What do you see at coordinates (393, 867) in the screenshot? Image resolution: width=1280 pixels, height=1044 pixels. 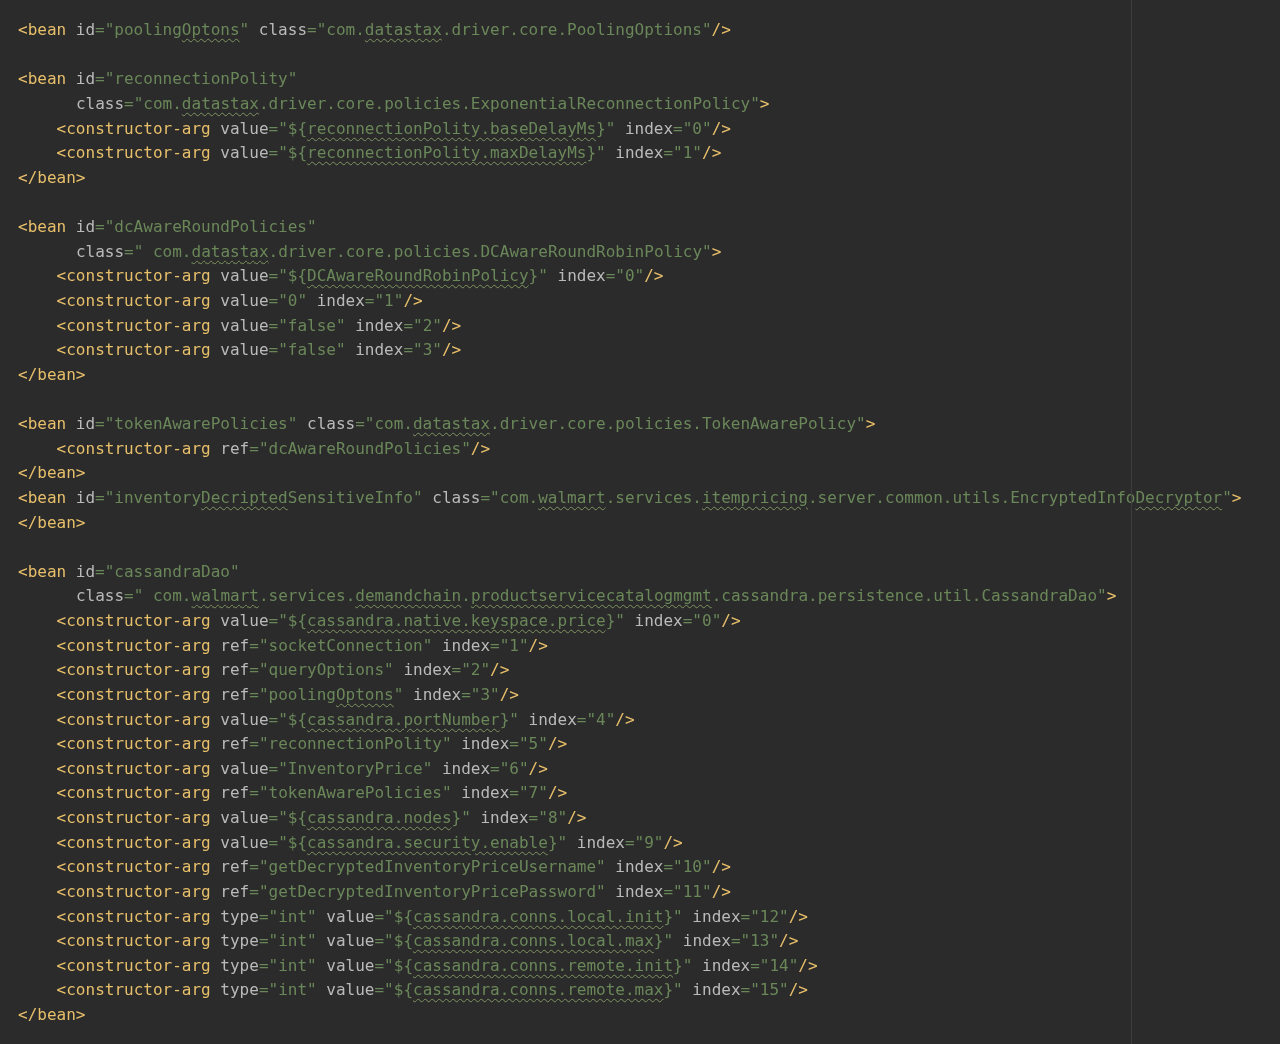 I see `code-line: <constructor-arg ref="getDecryptedInventoryPriceUsername" index="10"/>` at bounding box center [393, 867].